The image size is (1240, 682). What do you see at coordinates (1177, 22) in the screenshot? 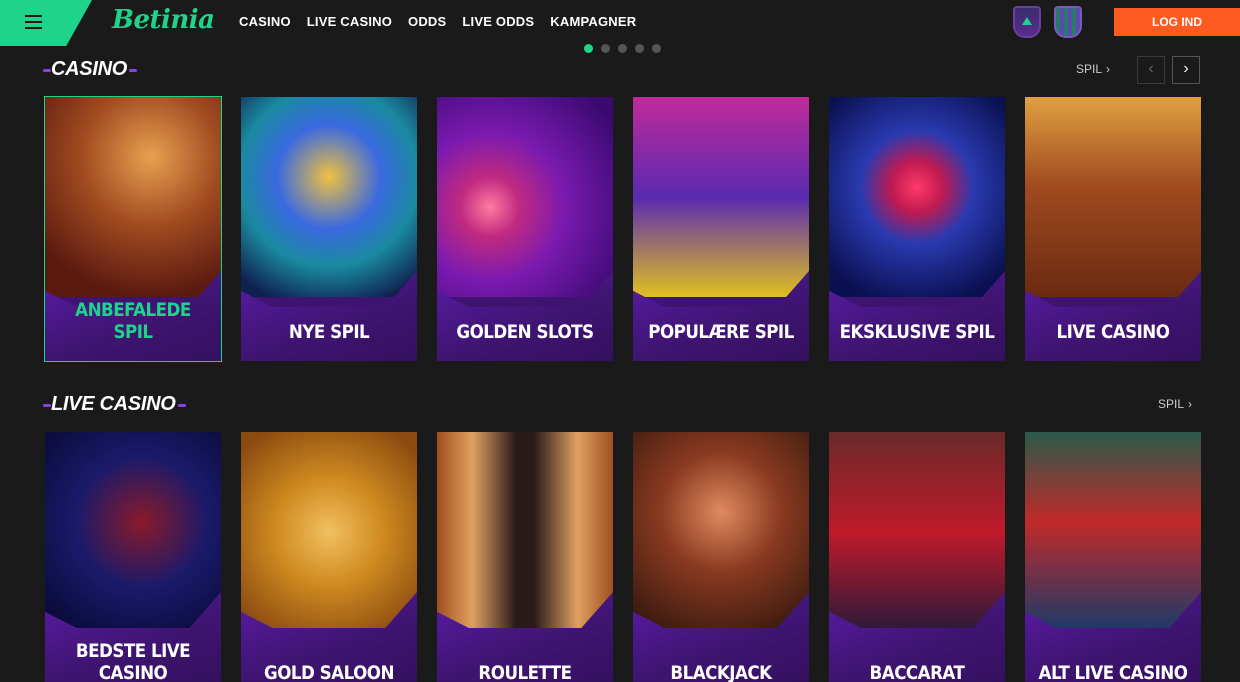
I see `login-button: LOG IND` at bounding box center [1177, 22].